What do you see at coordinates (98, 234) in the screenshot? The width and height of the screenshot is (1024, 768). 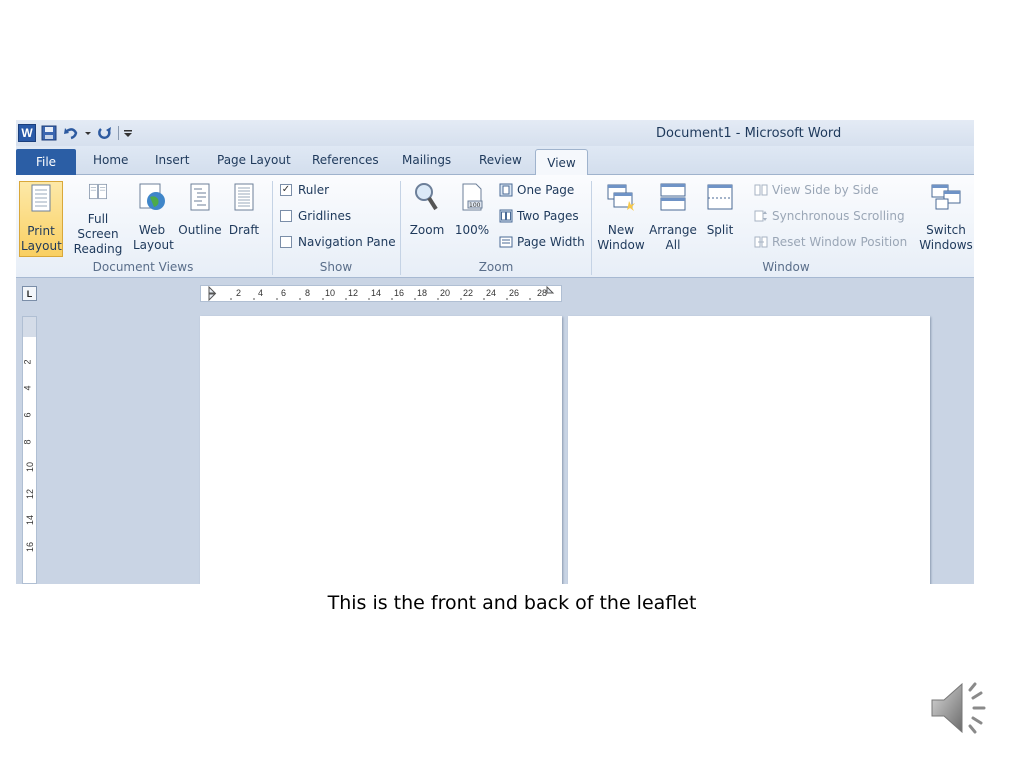 I see `full-screen-reading-label: Full Screen Reading` at bounding box center [98, 234].